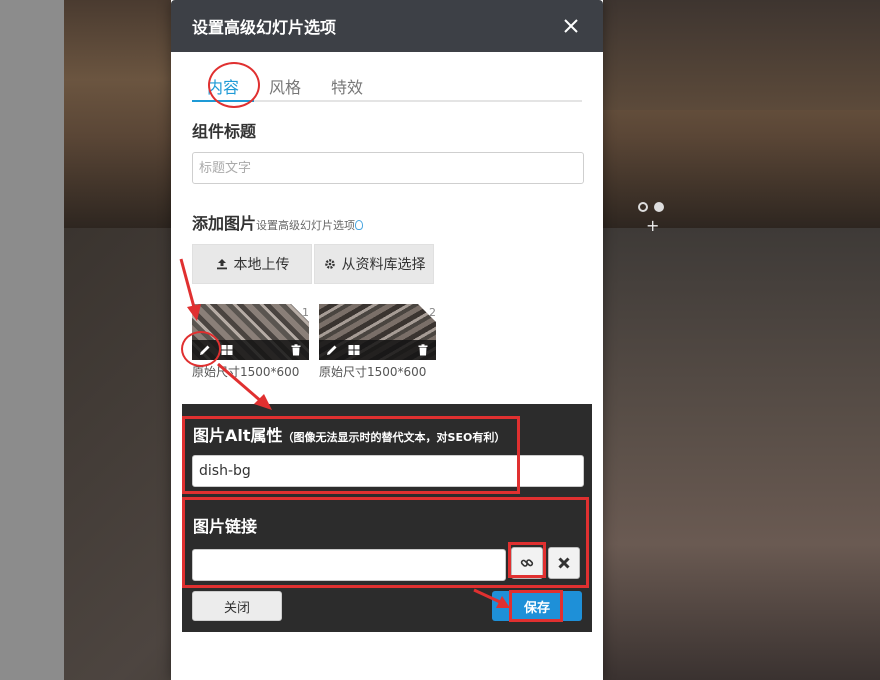 This screenshot has height=680, width=880. What do you see at coordinates (651, 207) in the screenshot?
I see `slider-pagination` at bounding box center [651, 207].